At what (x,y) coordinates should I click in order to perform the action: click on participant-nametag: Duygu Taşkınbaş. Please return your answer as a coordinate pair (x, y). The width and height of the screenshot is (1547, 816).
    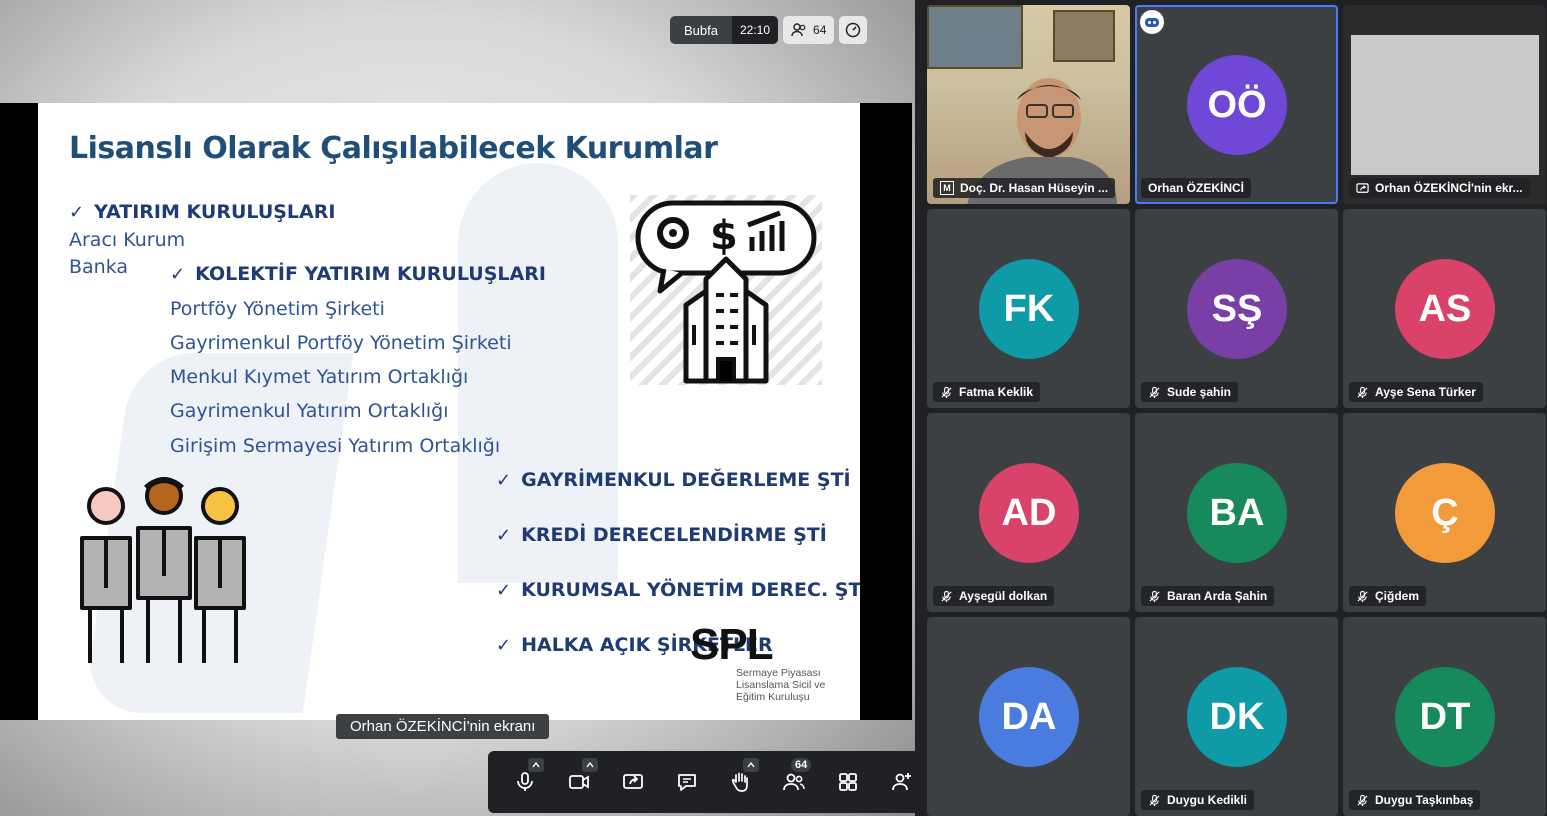
    Looking at the image, I should click on (1415, 800).